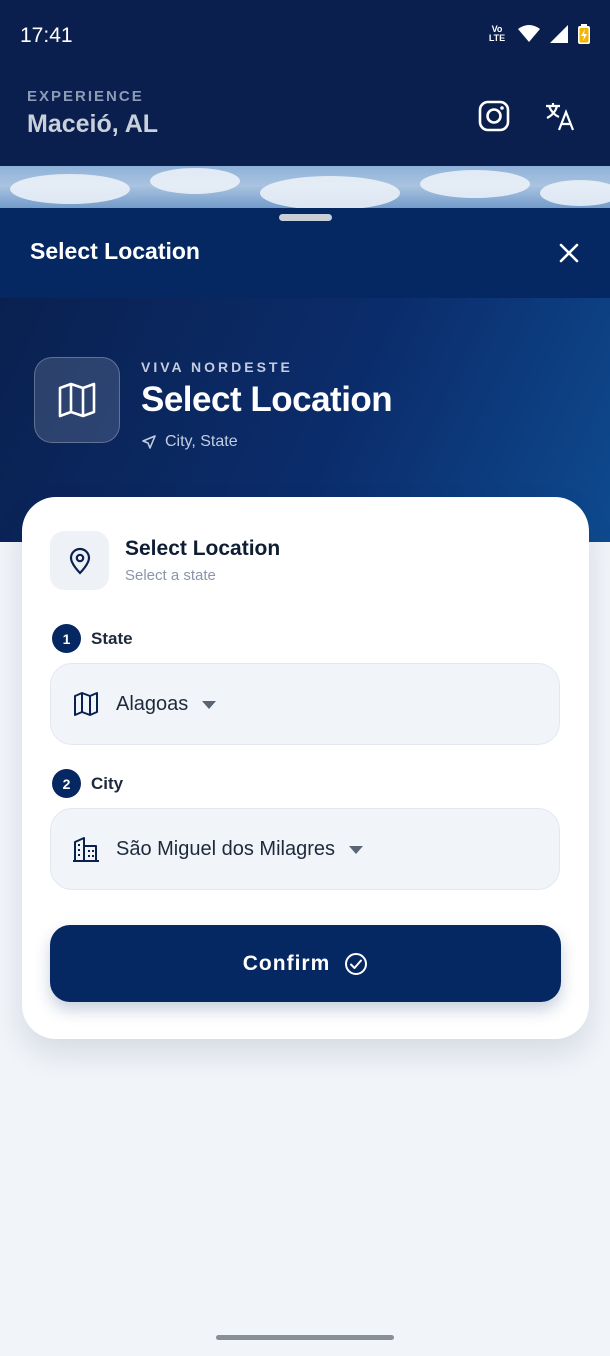  Describe the element at coordinates (584, 34) in the screenshot. I see `battery-charging-icon` at that location.